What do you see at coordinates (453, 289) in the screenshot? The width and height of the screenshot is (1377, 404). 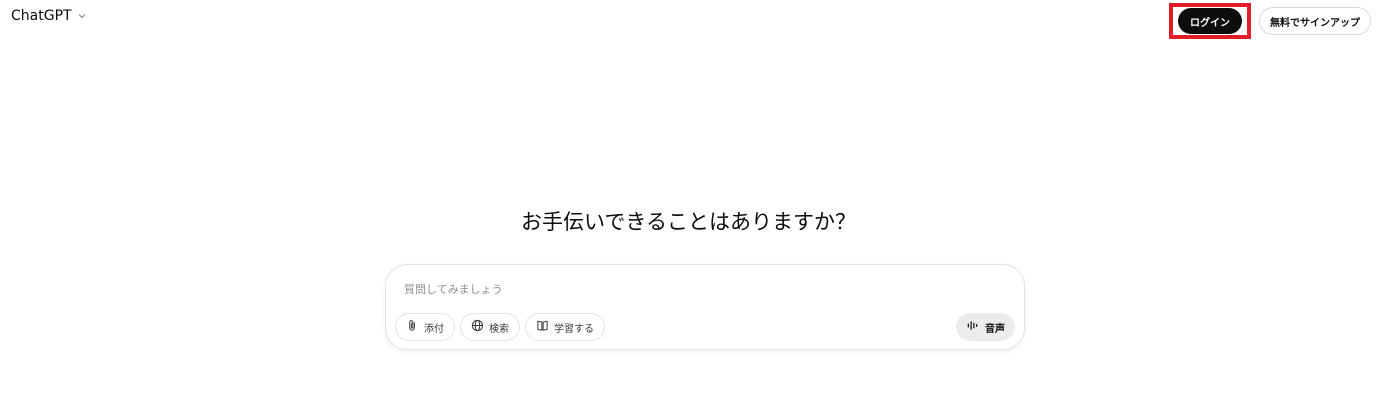 I see `prompt-input: 質問してみましょう` at bounding box center [453, 289].